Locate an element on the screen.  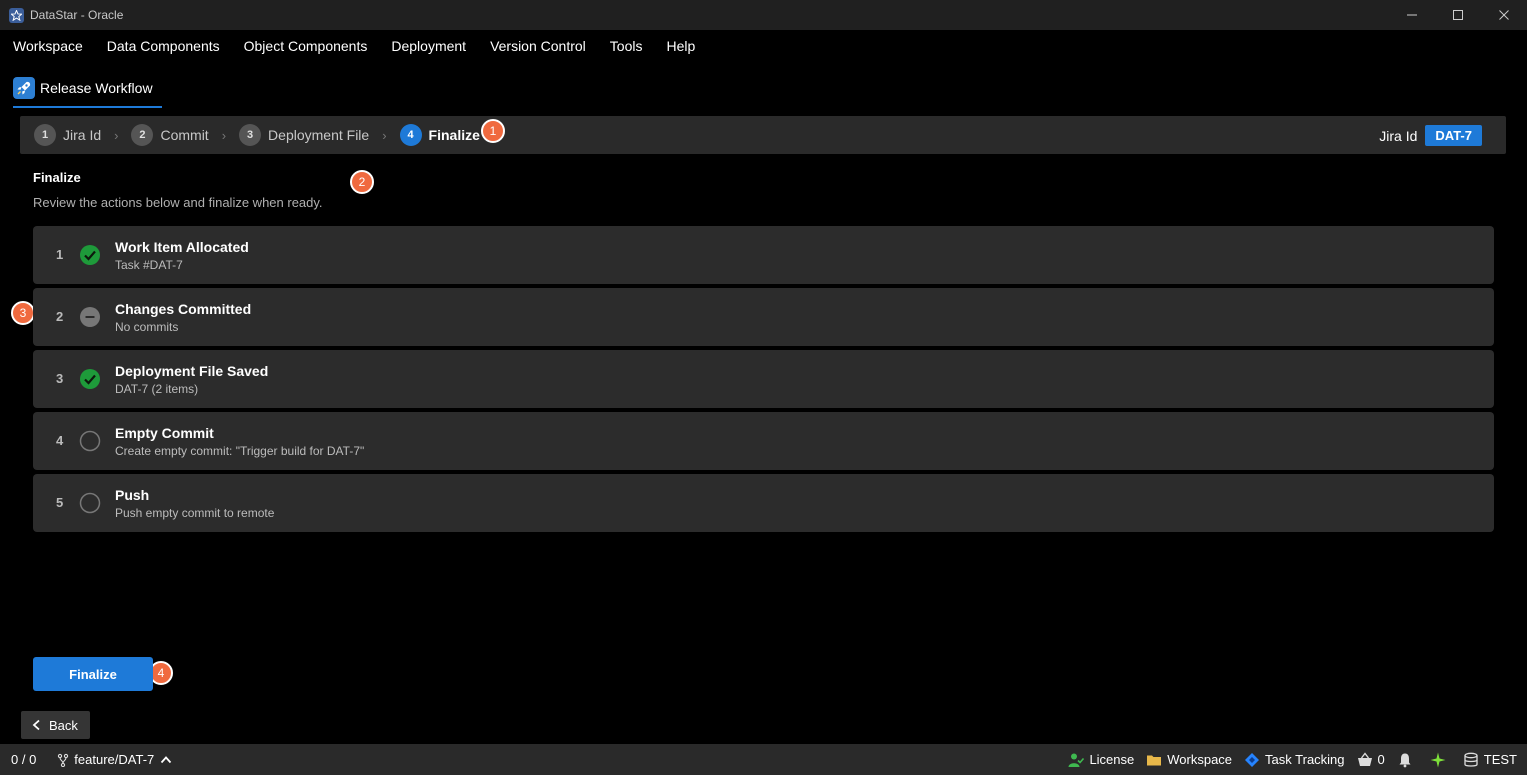
action-number: 5 is located at coordinates (60, 502).